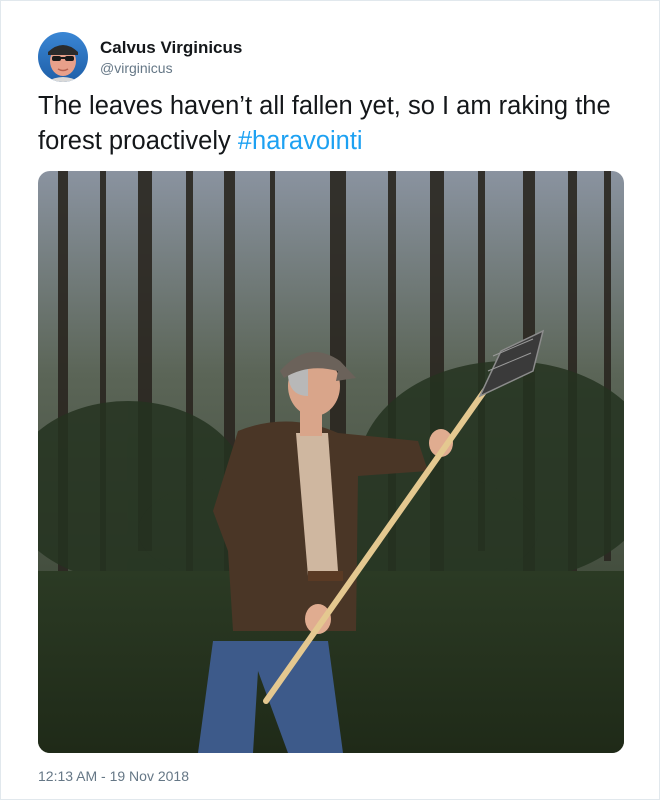  I want to click on author-names: Calvus Virginicus @virginicus, so click(171, 57).